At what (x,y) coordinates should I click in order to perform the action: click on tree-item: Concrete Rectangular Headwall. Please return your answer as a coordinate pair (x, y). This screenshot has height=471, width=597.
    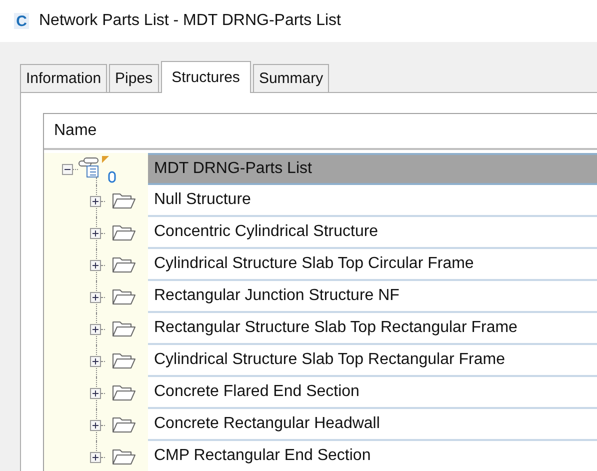
    Looking at the image, I should click on (372, 425).